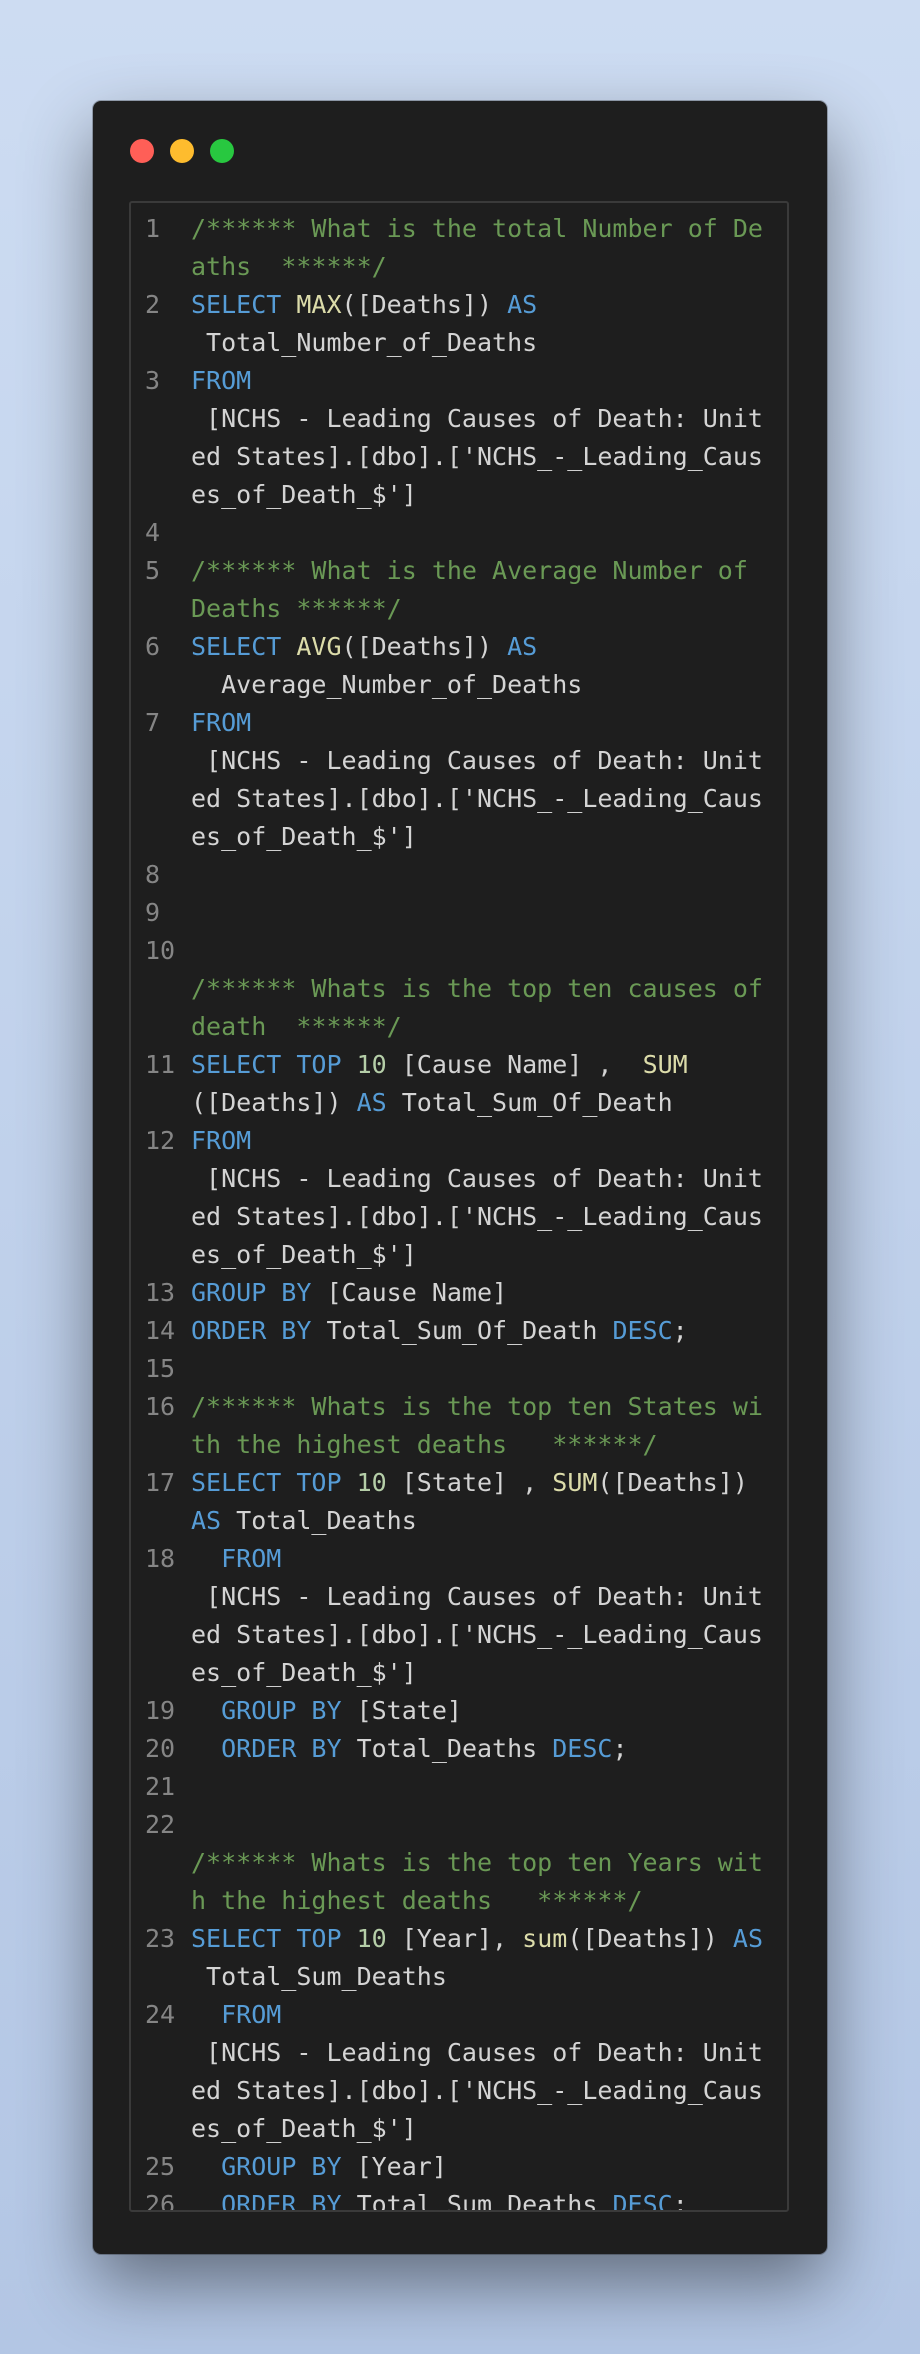 This screenshot has width=920, height=2354. What do you see at coordinates (160, 1748) in the screenshot?
I see `line-number: 20` at bounding box center [160, 1748].